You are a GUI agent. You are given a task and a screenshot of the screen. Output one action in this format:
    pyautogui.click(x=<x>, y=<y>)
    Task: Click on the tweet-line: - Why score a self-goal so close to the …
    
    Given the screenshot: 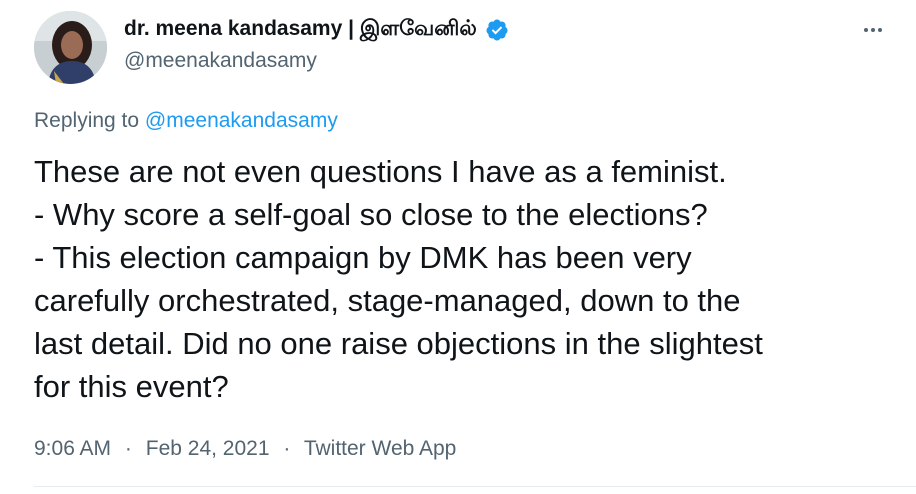 What is the action you would take?
    pyautogui.click(x=371, y=214)
    